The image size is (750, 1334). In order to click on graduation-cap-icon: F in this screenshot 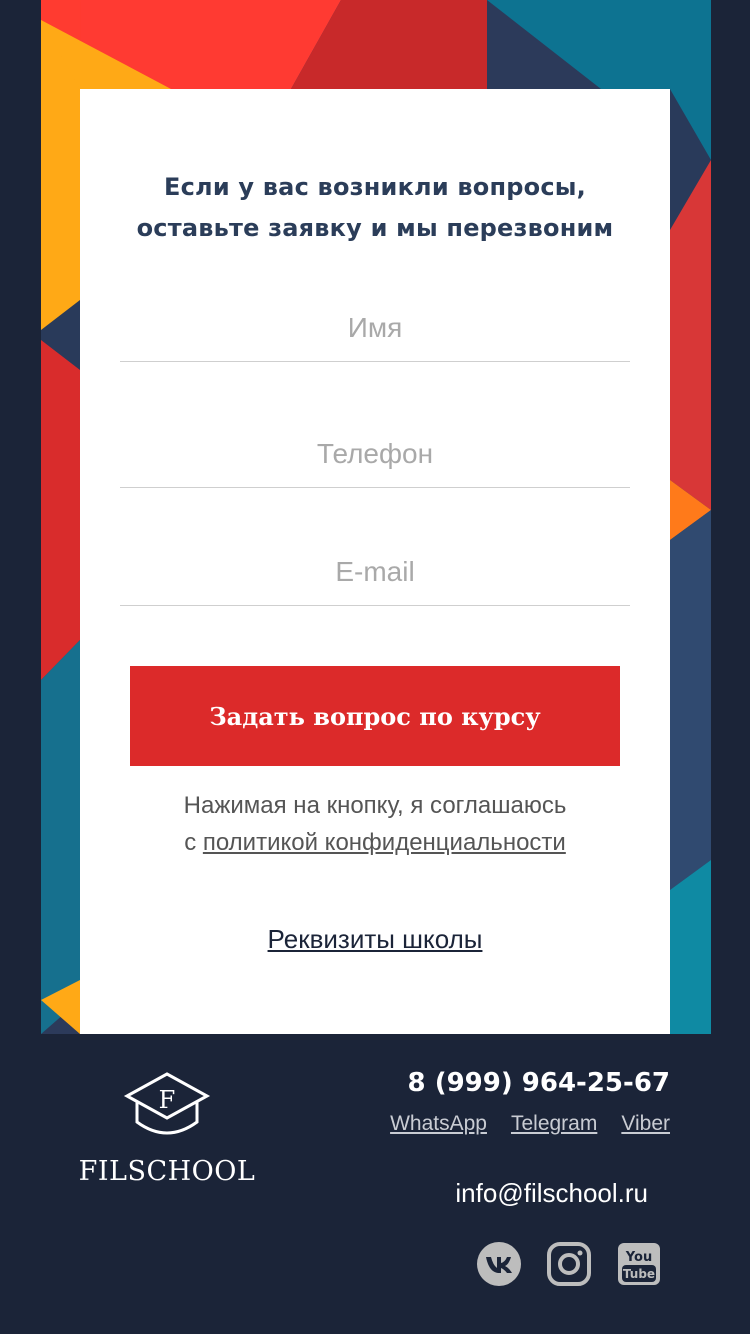, I will do `click(167, 1103)`.